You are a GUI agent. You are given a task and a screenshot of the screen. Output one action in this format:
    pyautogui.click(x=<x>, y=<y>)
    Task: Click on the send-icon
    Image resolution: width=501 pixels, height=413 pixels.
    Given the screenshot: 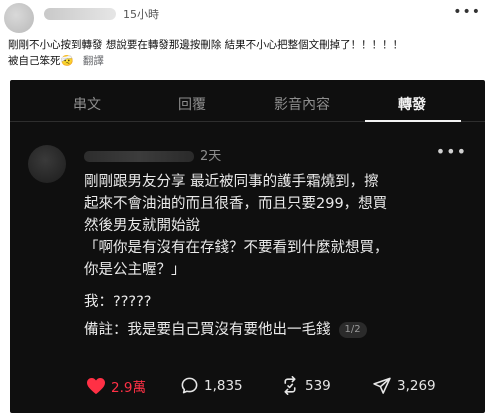 What is the action you would take?
    pyautogui.click(x=382, y=385)
    